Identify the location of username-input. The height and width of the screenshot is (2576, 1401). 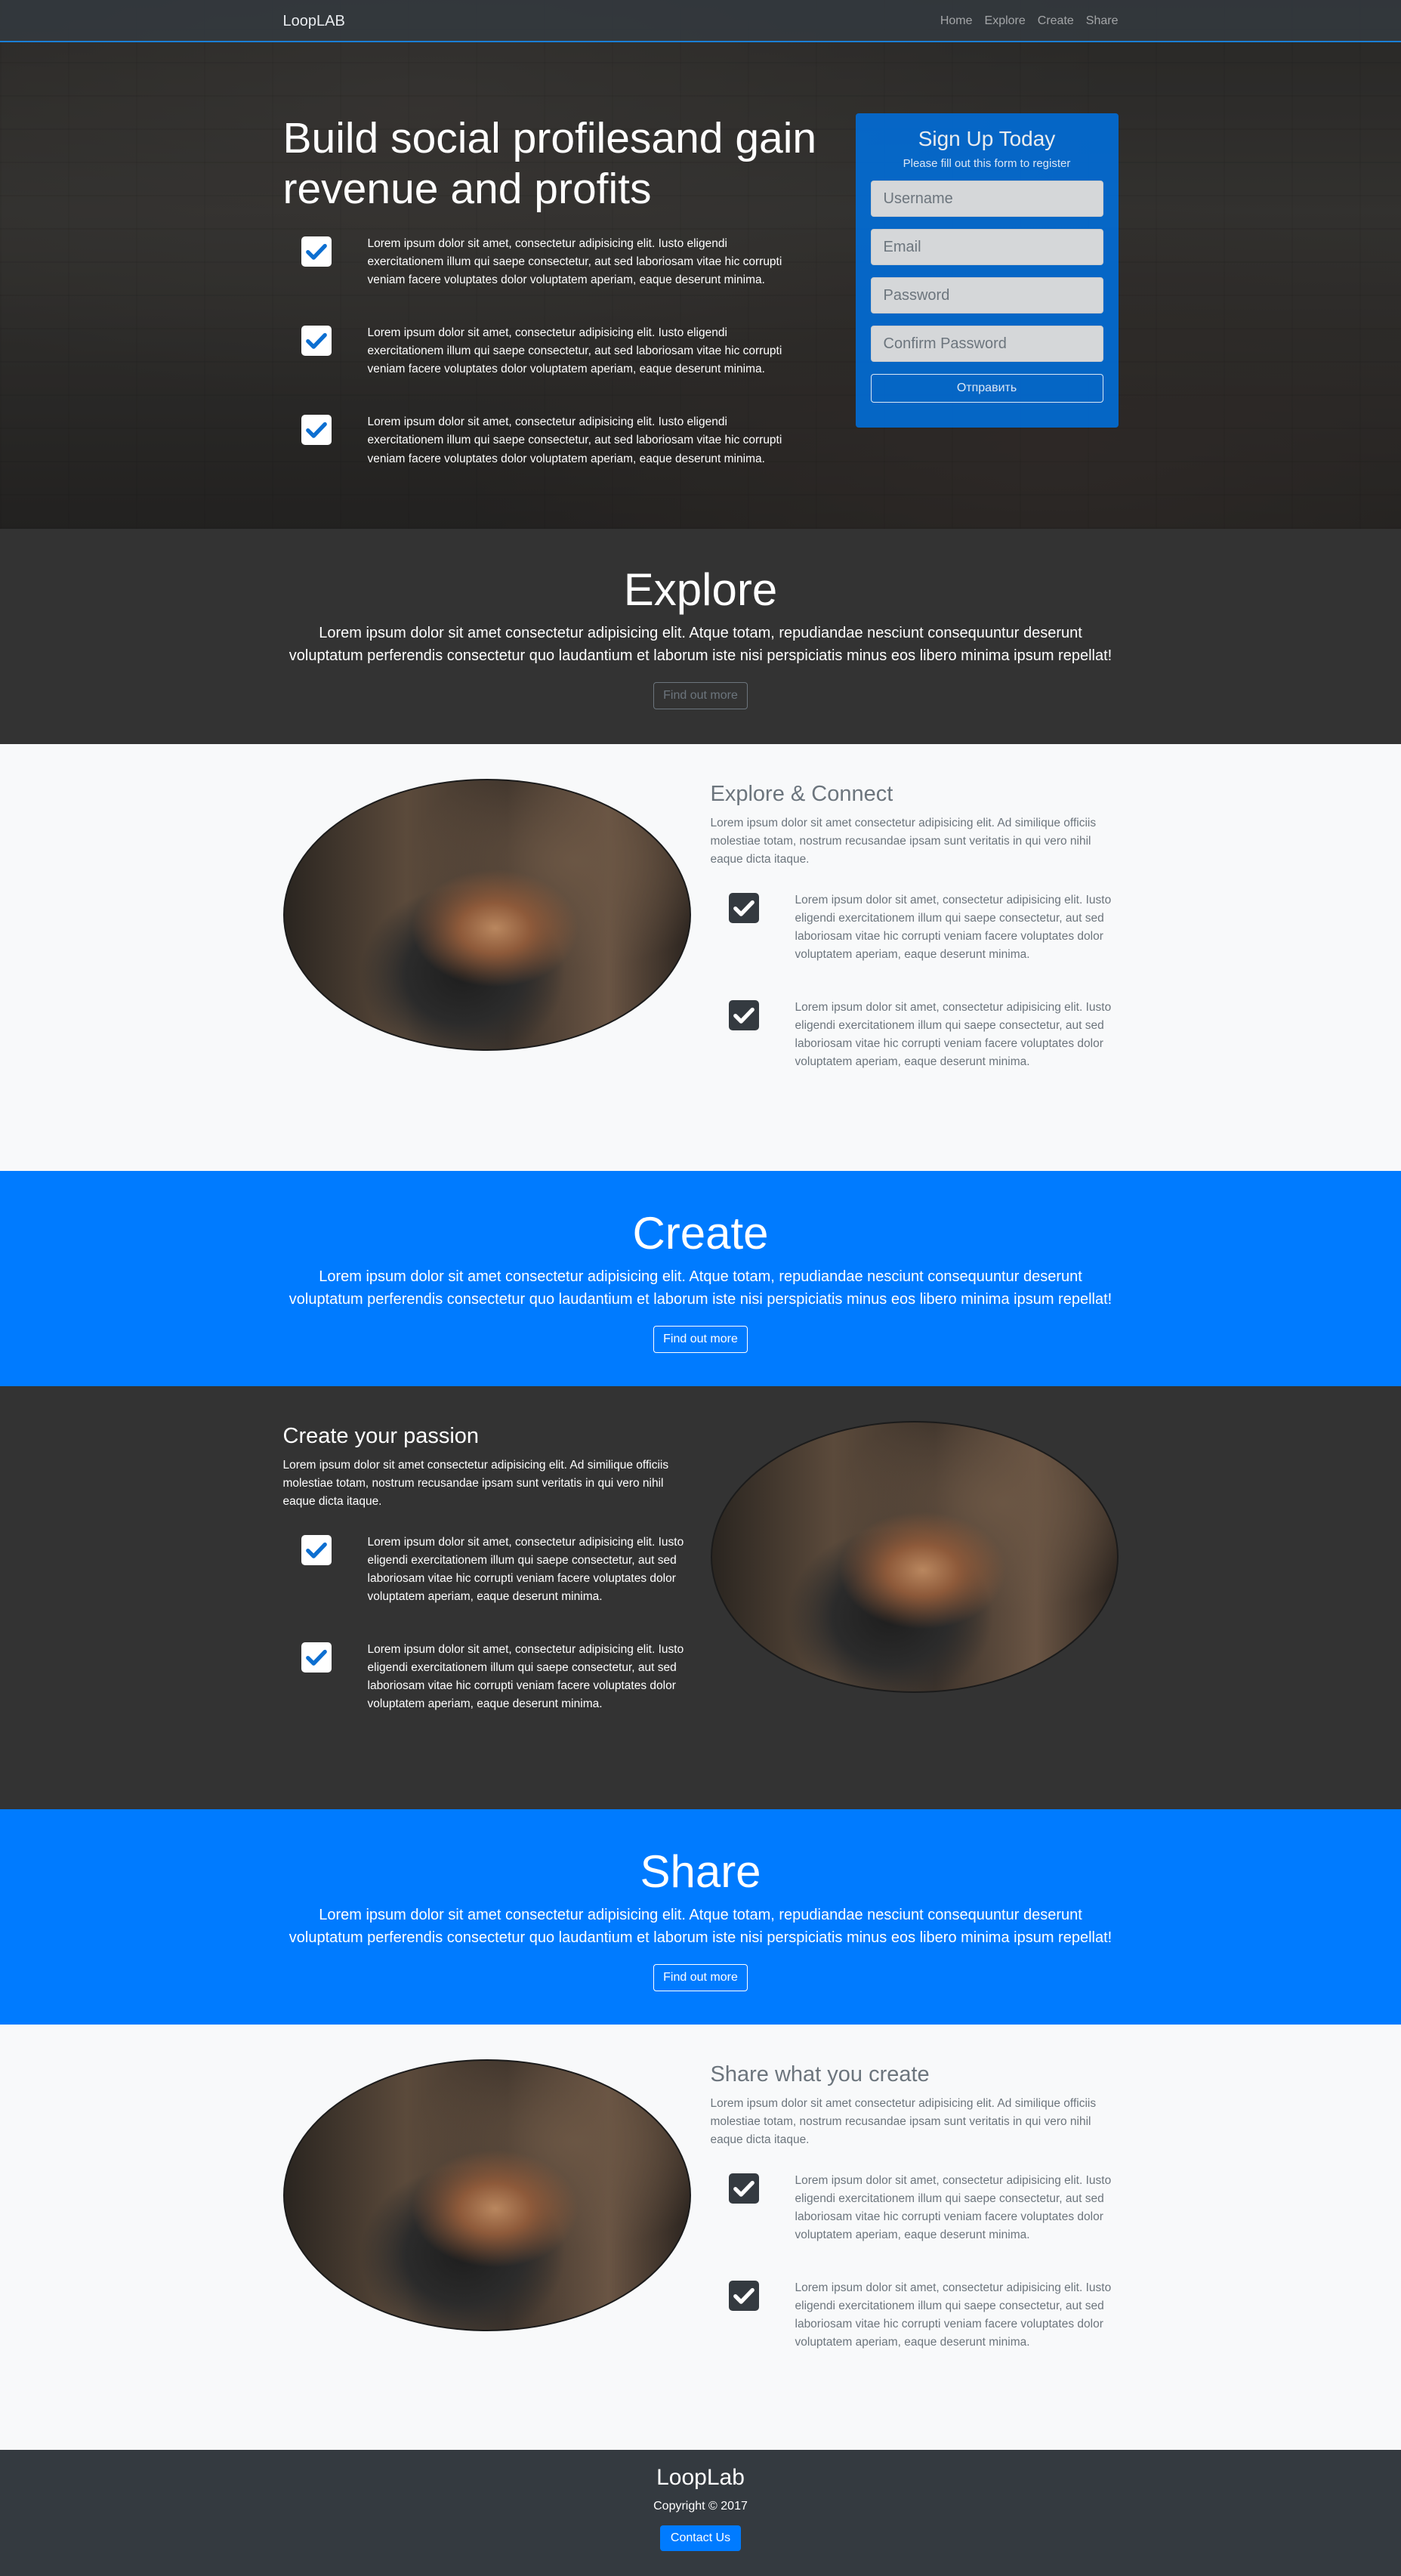
(986, 199).